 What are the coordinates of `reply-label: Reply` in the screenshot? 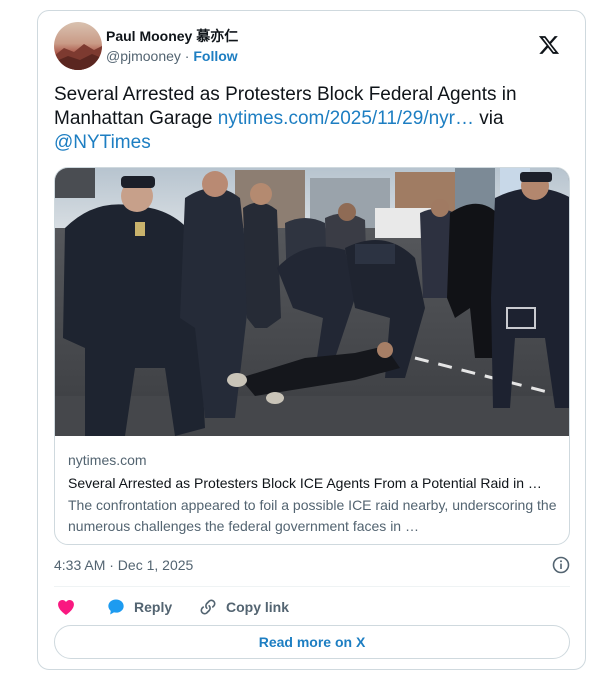 It's located at (153, 607).